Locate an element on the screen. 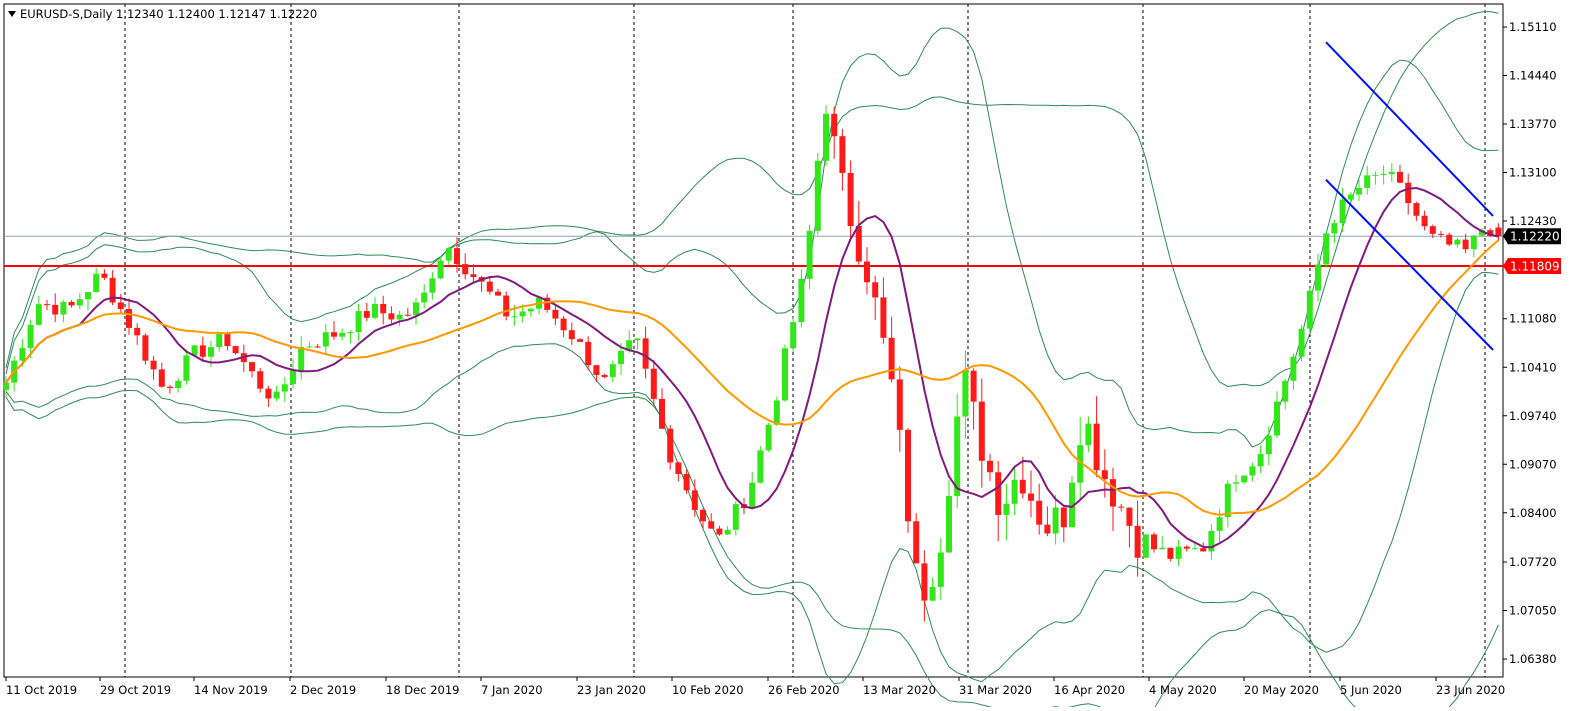 The image size is (1577, 711). time-tick-label: 18 Dec 2019 is located at coordinates (422, 690).